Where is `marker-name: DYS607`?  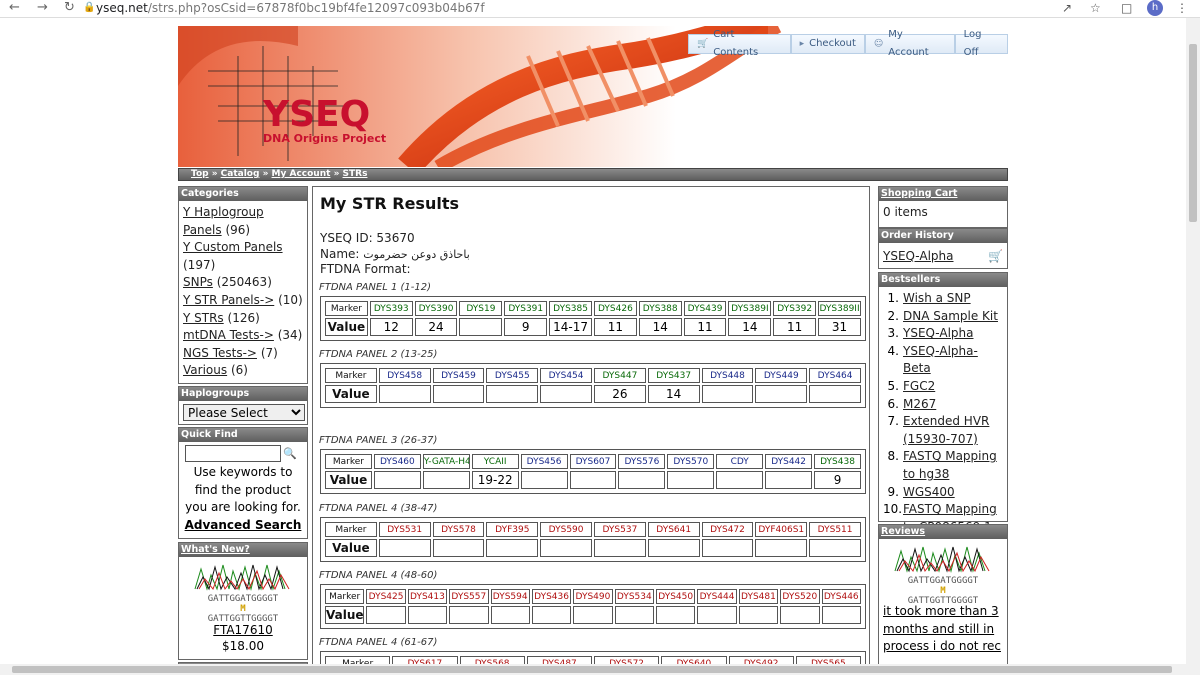
marker-name: DYS607 is located at coordinates (593, 461).